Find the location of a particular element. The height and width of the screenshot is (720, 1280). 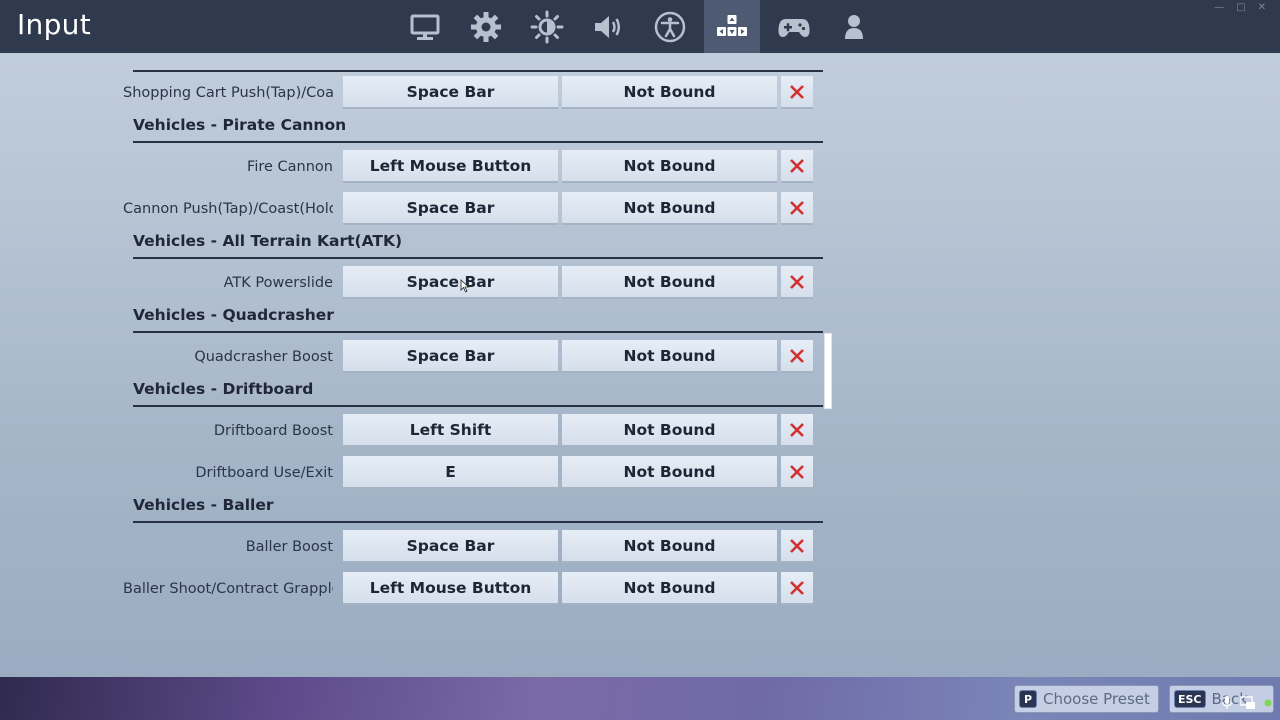

person-icon is located at coordinates (854, 26).